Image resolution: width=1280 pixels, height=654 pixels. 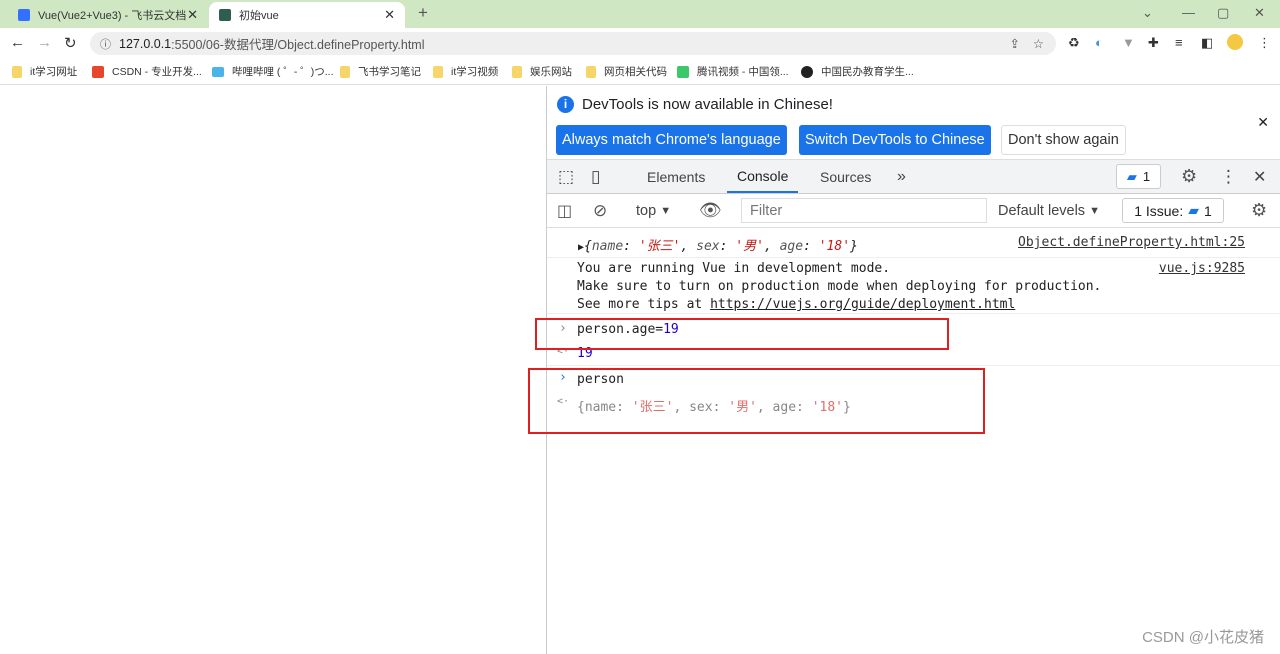 I want to click on sidebar-toggle-icon: ◫, so click(x=564, y=210).